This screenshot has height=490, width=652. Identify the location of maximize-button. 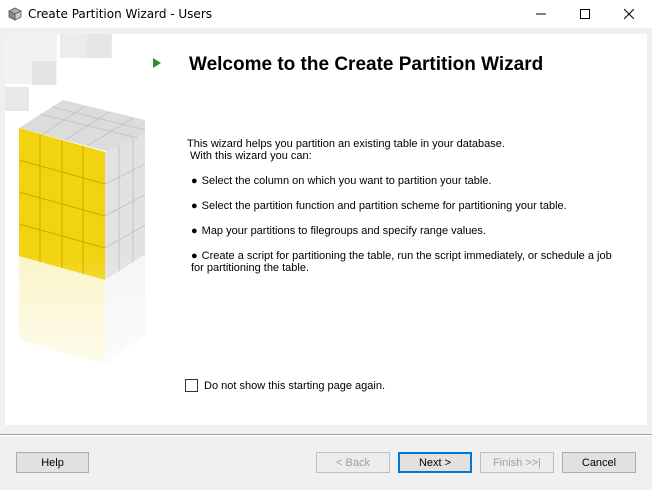
(585, 14).